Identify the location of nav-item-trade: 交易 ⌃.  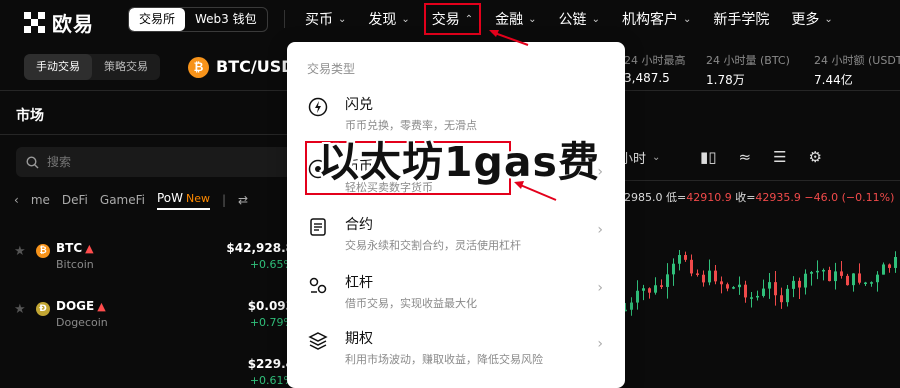
(452, 19).